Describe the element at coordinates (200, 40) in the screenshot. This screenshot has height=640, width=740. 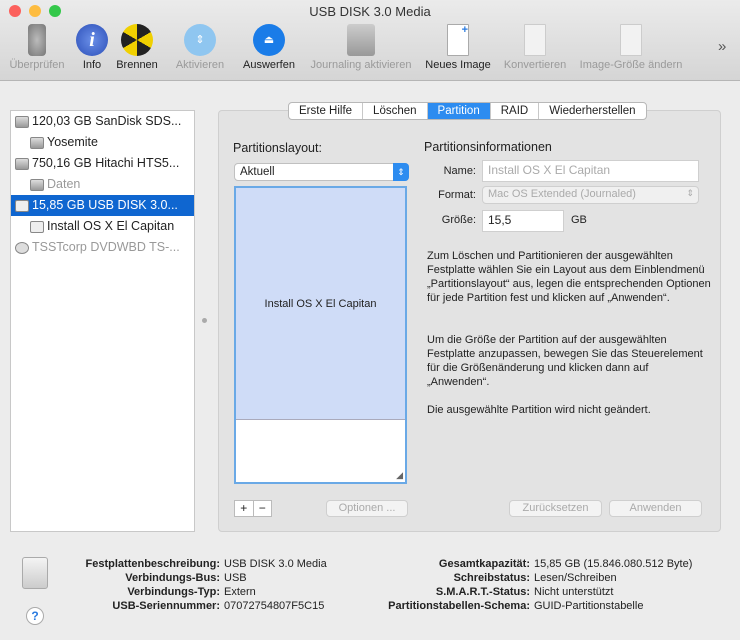
I see `mount-icon: ⇕` at that location.